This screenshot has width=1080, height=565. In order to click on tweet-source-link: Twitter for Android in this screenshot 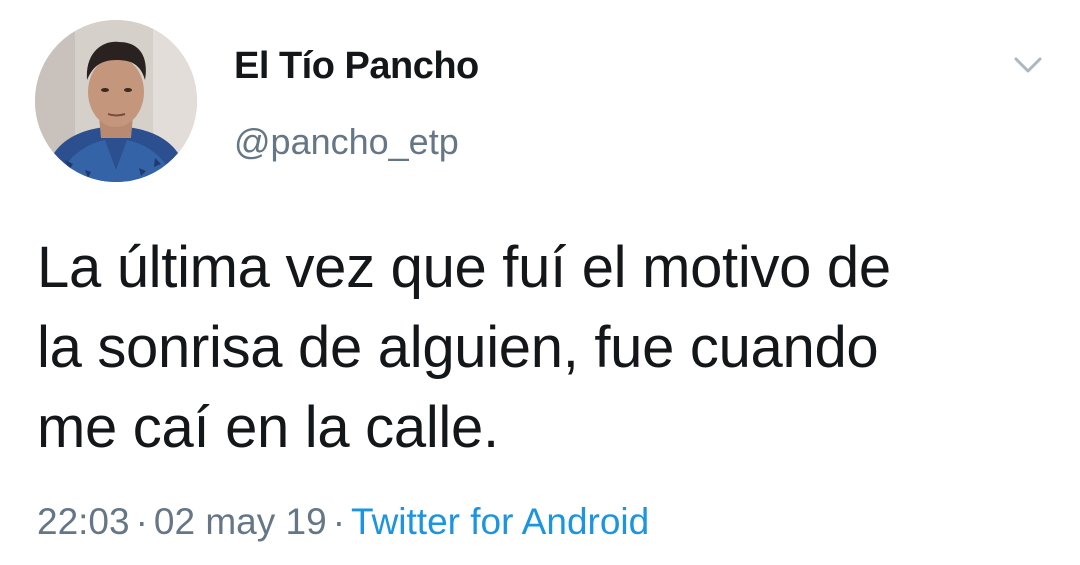, I will do `click(500, 521)`.